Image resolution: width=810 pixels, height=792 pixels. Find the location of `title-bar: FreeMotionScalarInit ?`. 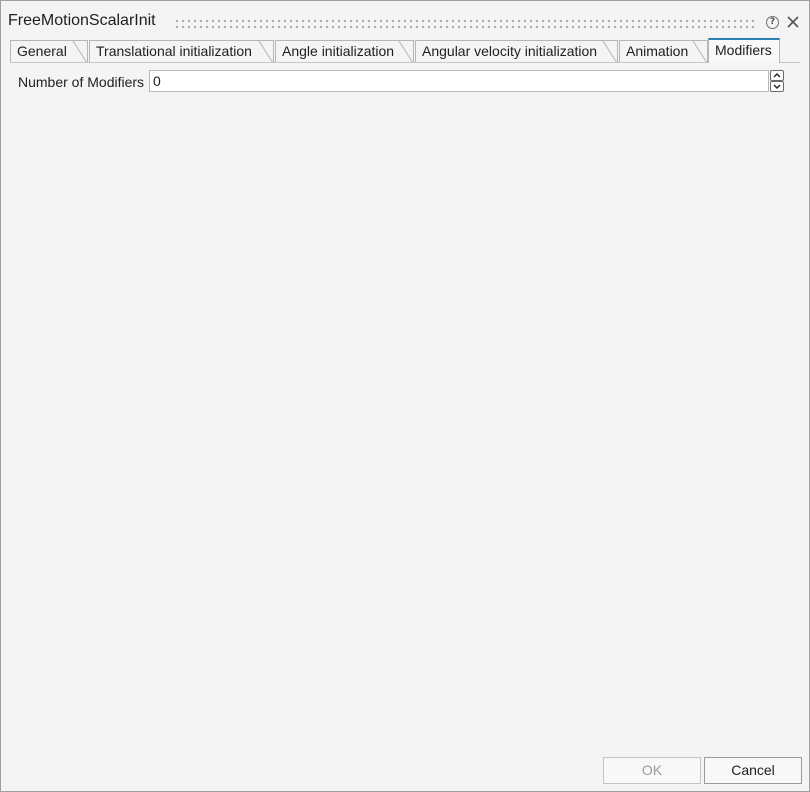

title-bar: FreeMotionScalarInit ? is located at coordinates (405, 19).